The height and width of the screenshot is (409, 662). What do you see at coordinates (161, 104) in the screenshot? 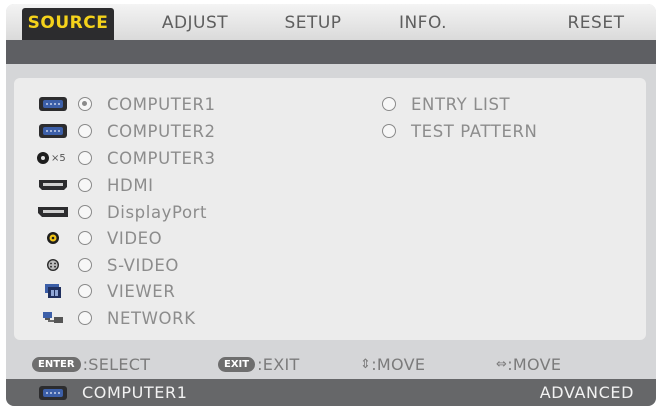
I see `source-label: COMPUTER1` at bounding box center [161, 104].